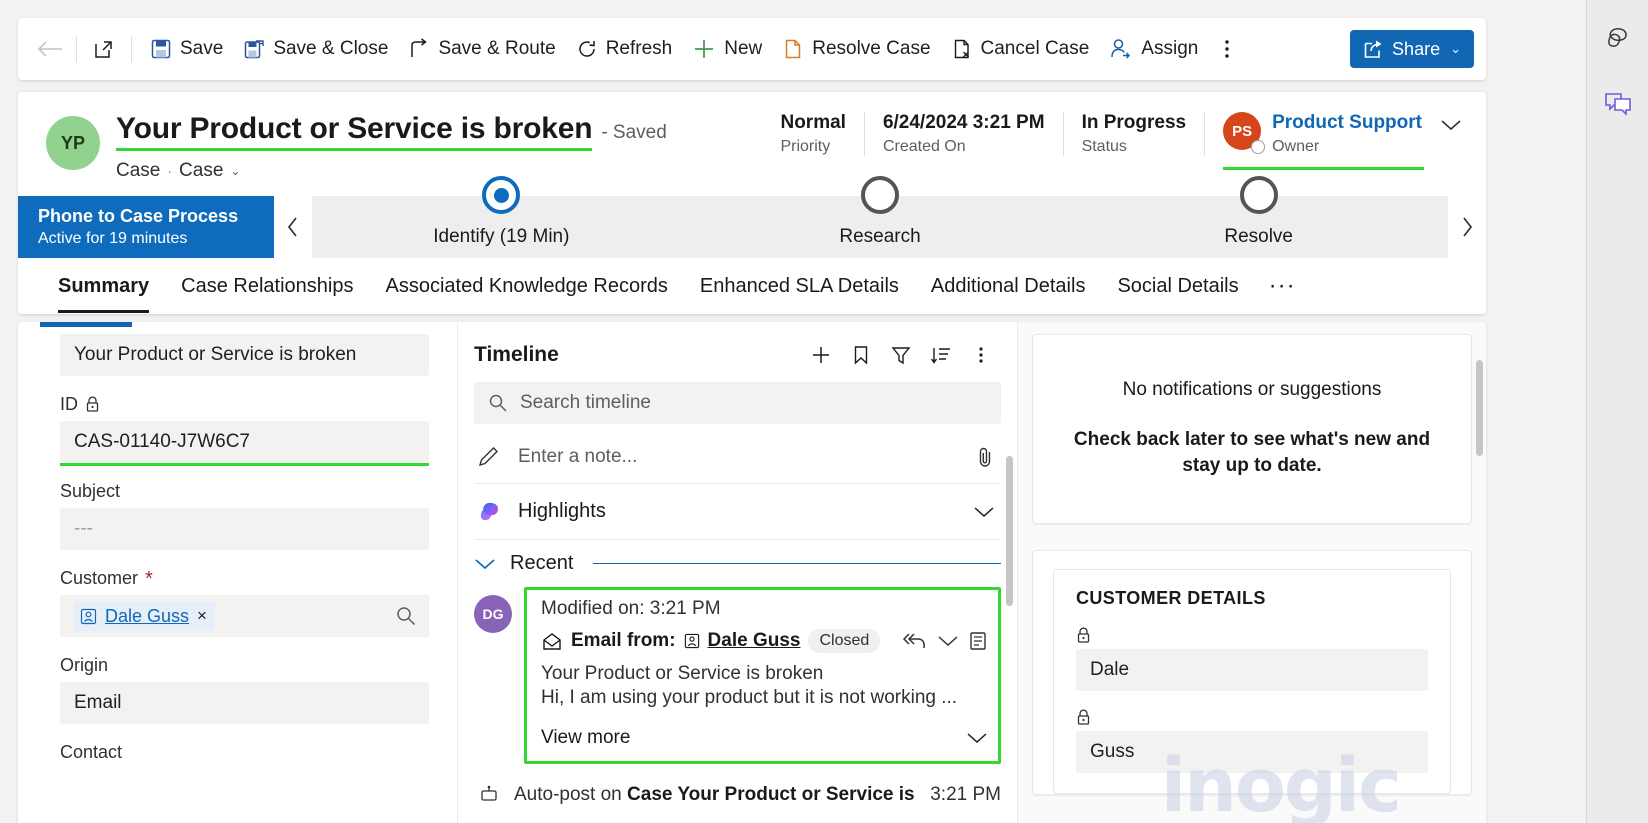 This screenshot has width=1648, height=823. I want to click on resolve-case-button: Resolve Case, so click(856, 49).